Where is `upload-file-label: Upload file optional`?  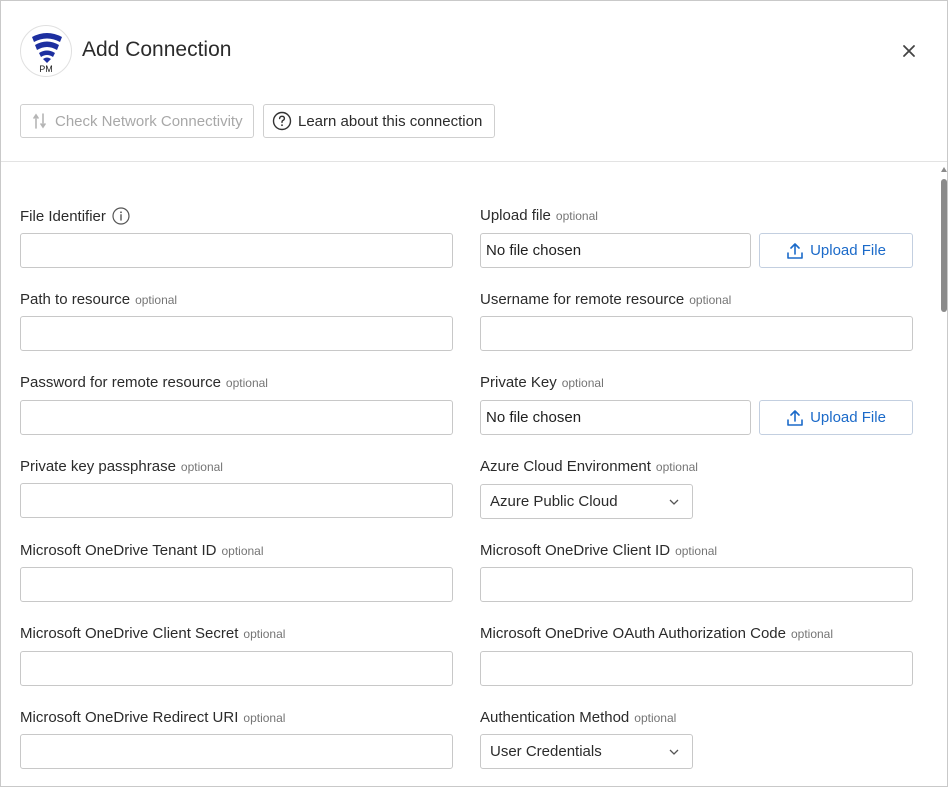
upload-file-label: Upload file optional is located at coordinates (539, 215).